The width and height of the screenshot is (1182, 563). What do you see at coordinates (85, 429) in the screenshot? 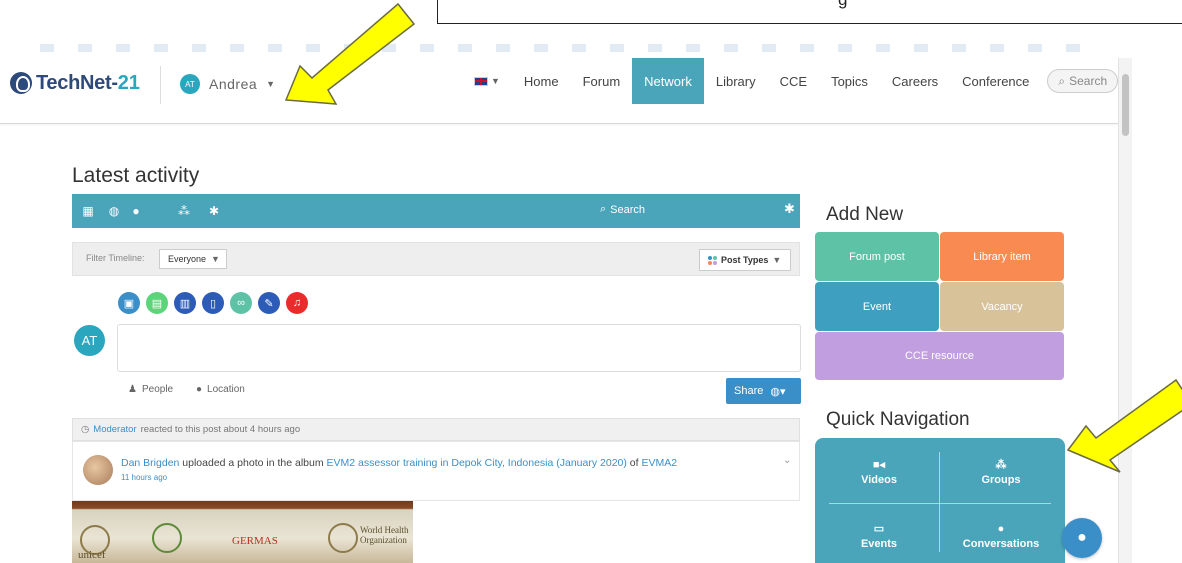
I see `clock-icon: ◷` at bounding box center [85, 429].